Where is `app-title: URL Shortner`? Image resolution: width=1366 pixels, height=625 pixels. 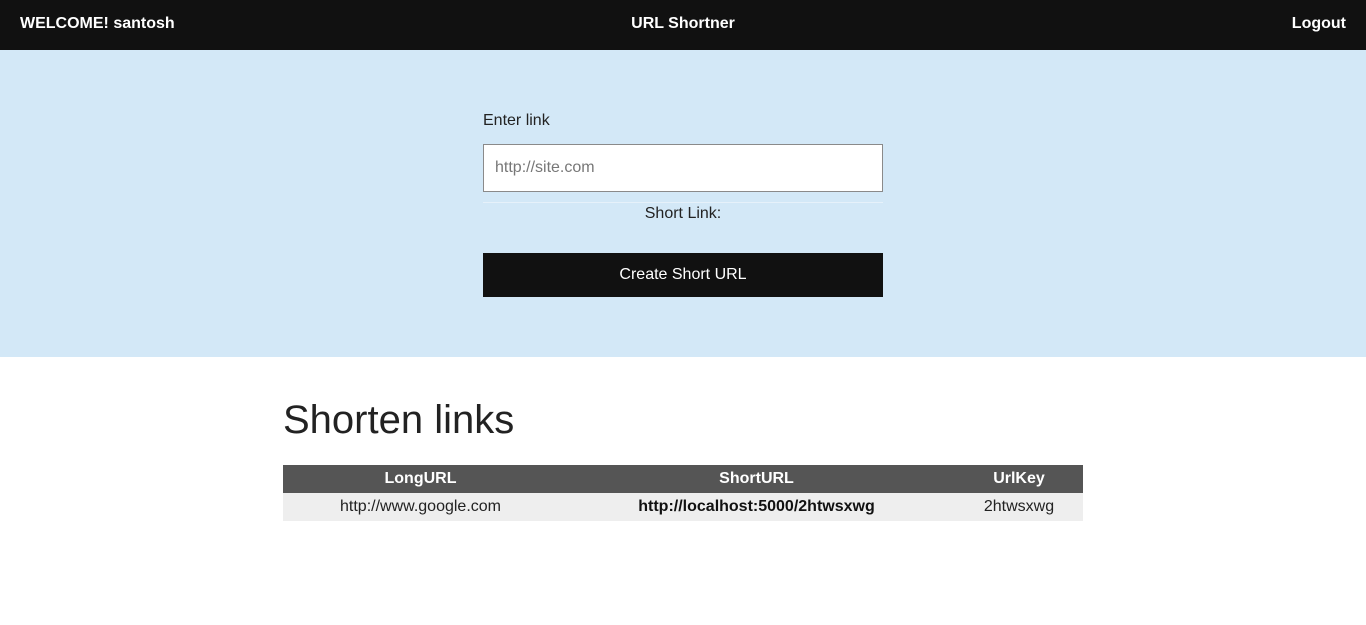 app-title: URL Shortner is located at coordinates (683, 23).